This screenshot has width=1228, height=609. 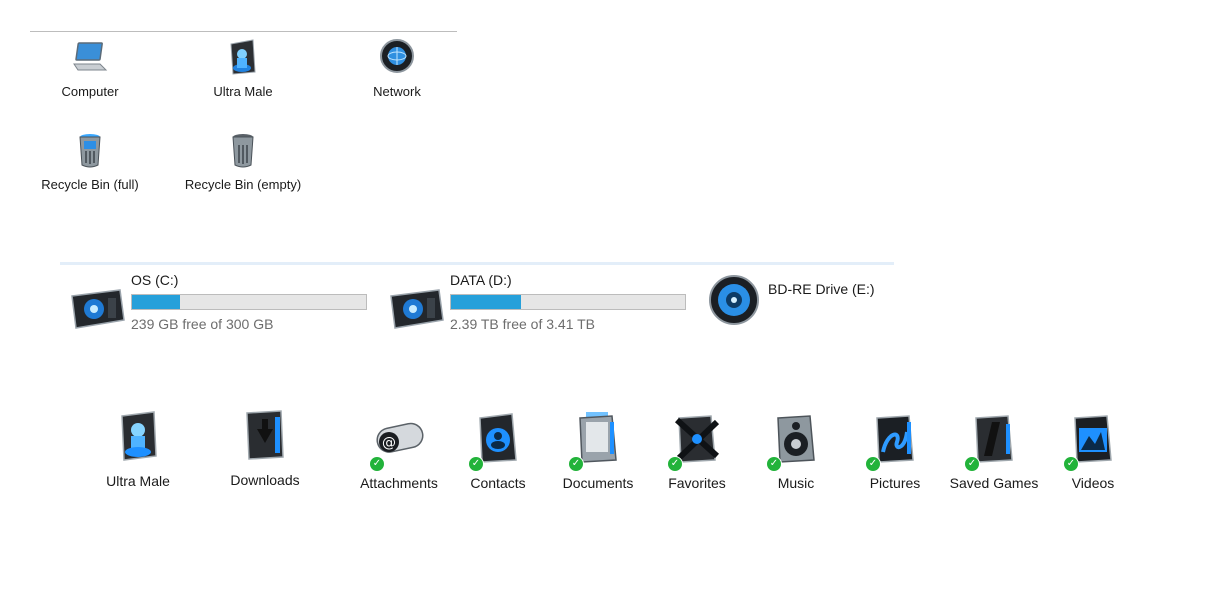 I want to click on library-label: Attachments, so click(x=399, y=483).